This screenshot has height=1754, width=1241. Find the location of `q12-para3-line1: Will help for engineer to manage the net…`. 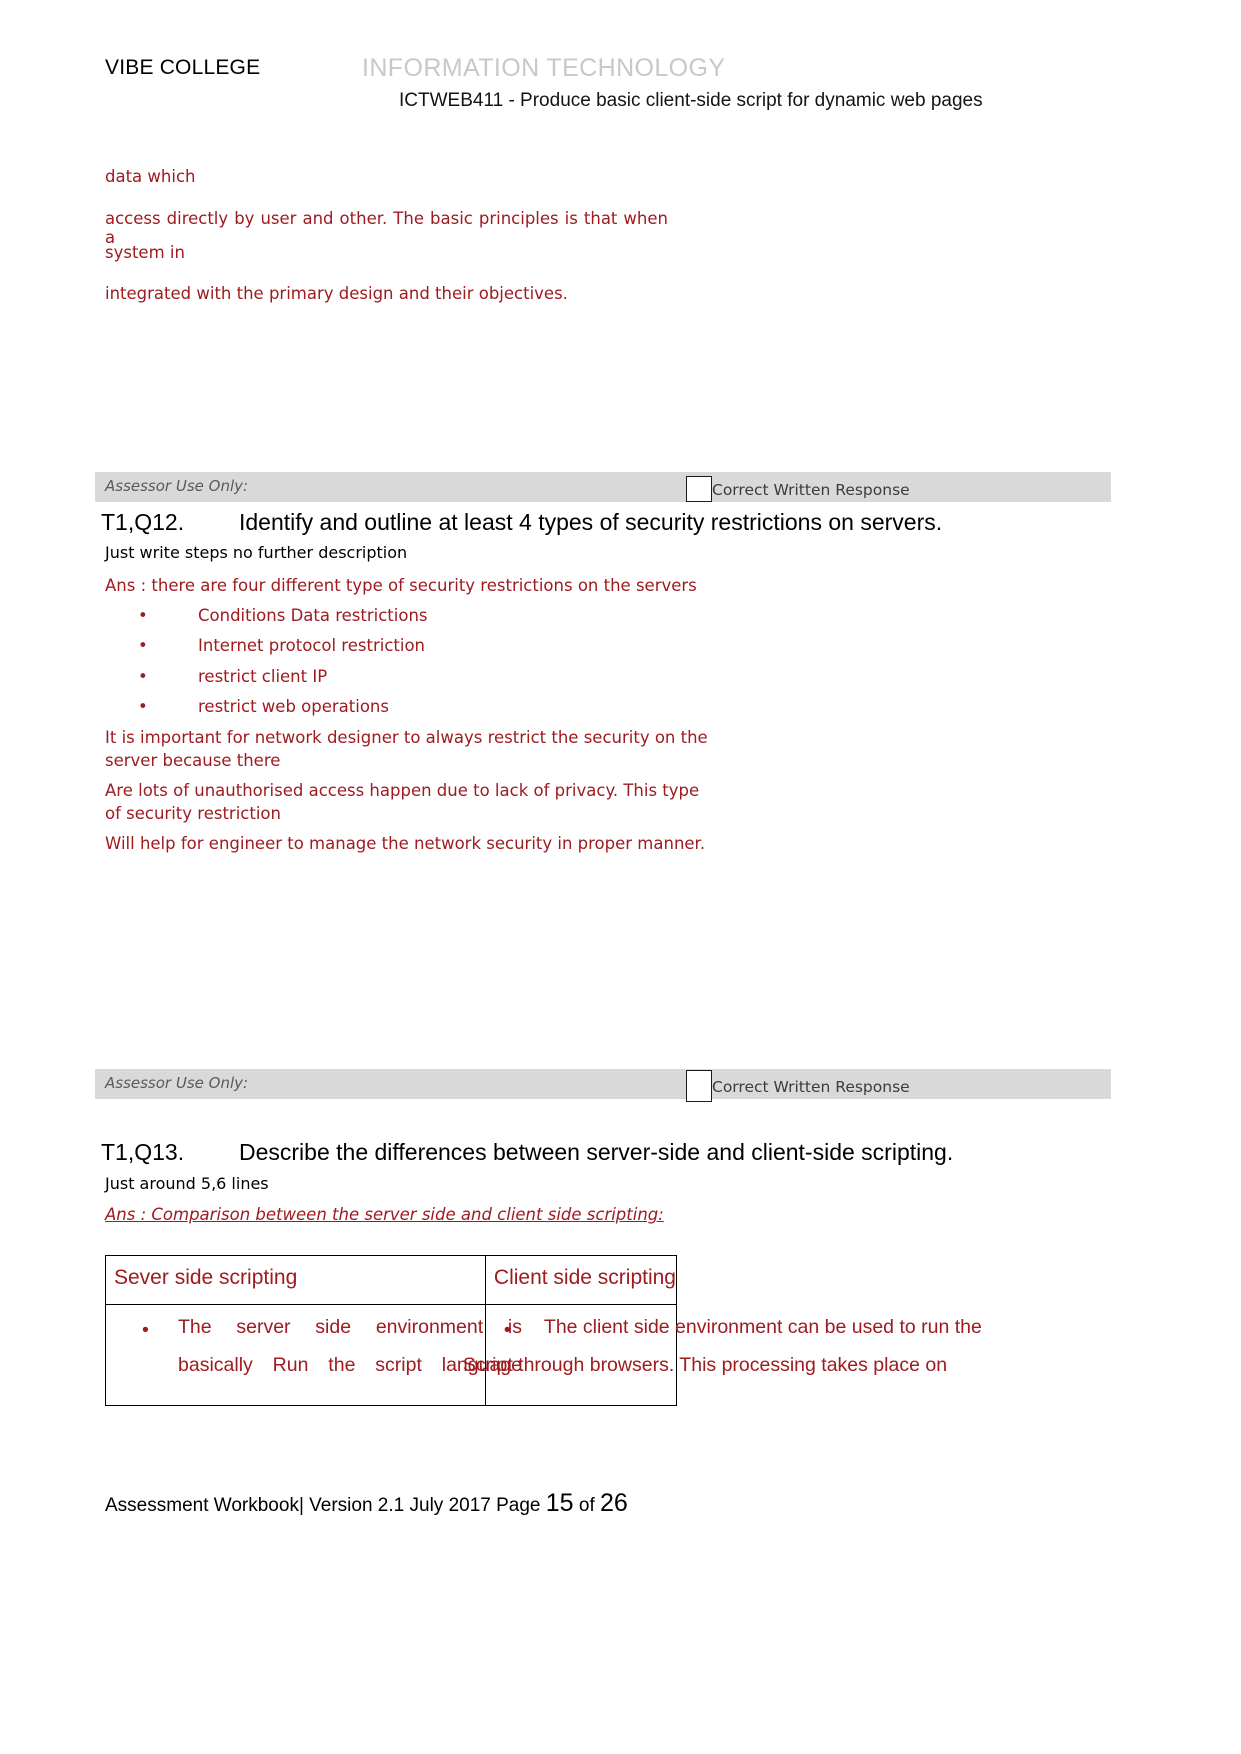

q12-para3-line1: Will help for engineer to manage the net… is located at coordinates (405, 843).